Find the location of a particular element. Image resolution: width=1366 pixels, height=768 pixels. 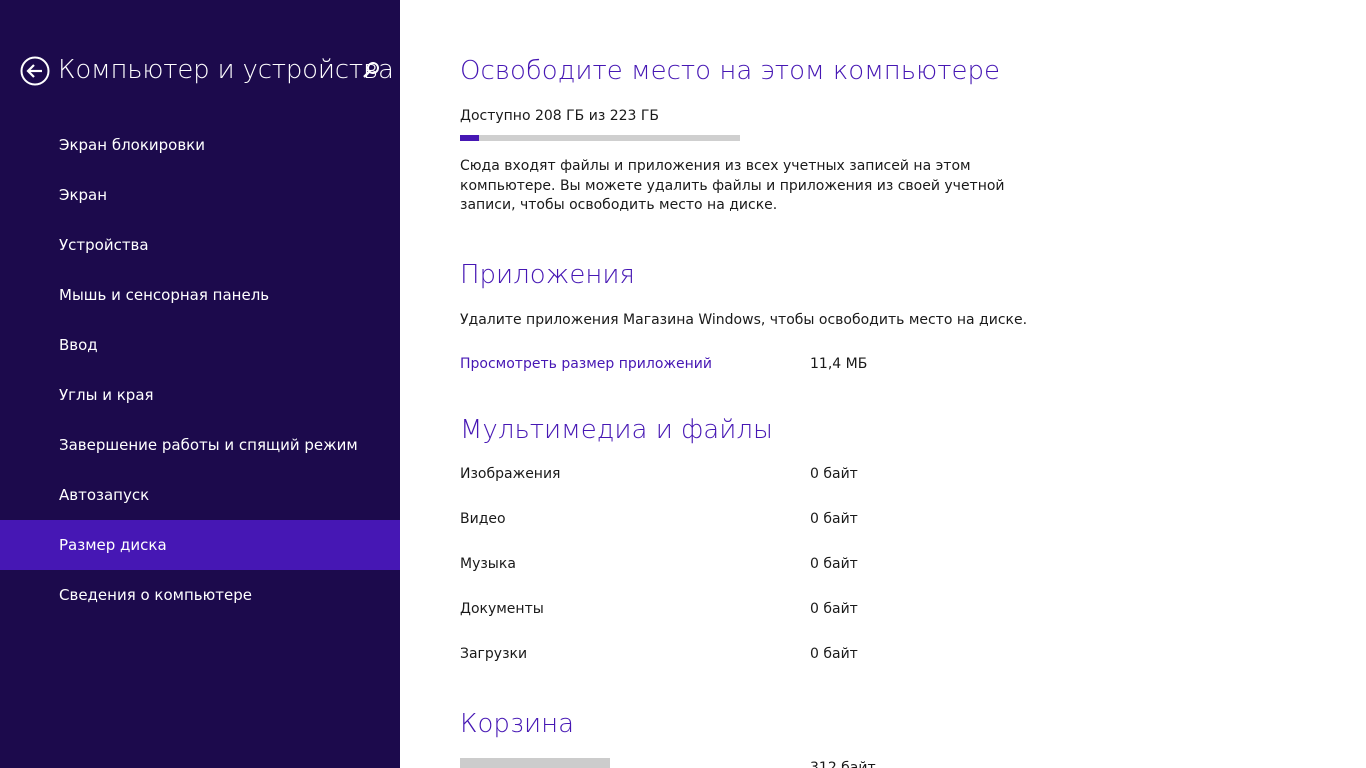

sidebar-item-pc-info: Сведения о компьютере is located at coordinates (200, 595).